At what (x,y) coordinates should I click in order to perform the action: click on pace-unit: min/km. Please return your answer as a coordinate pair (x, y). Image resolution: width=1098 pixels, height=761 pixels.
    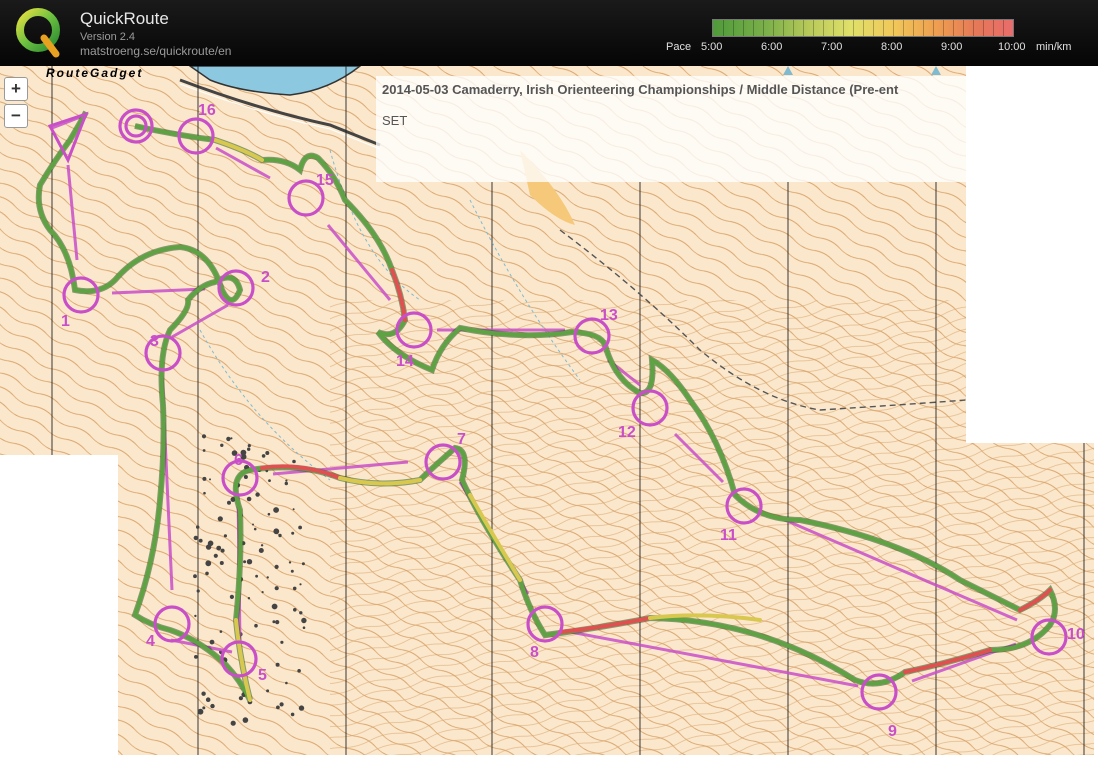
    Looking at the image, I should click on (1054, 47).